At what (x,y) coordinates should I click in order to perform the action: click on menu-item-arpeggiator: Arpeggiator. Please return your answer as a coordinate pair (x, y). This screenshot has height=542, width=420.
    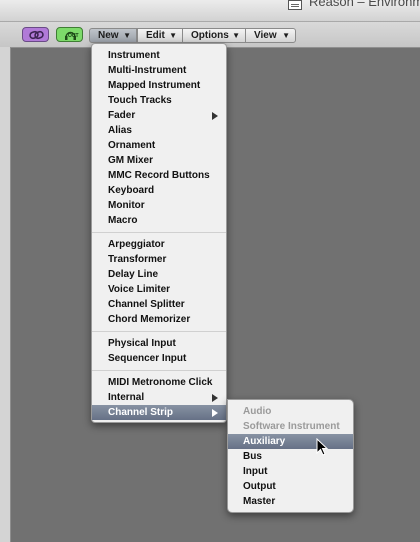
    Looking at the image, I should click on (159, 244).